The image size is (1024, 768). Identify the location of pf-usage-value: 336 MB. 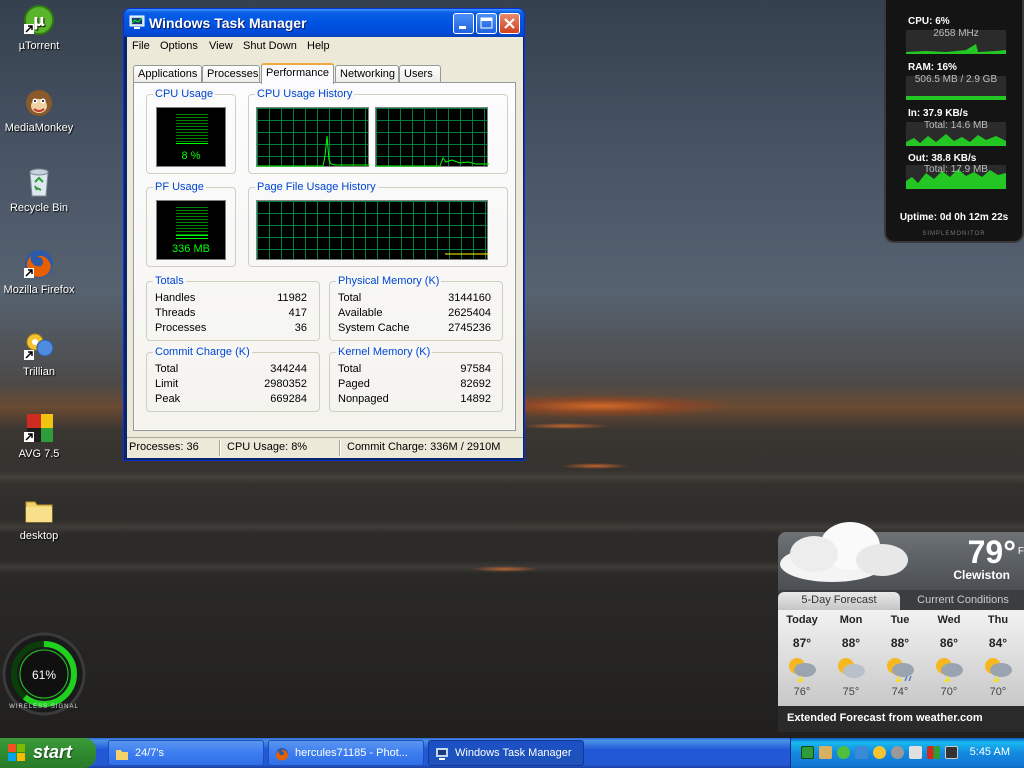
(191, 249).